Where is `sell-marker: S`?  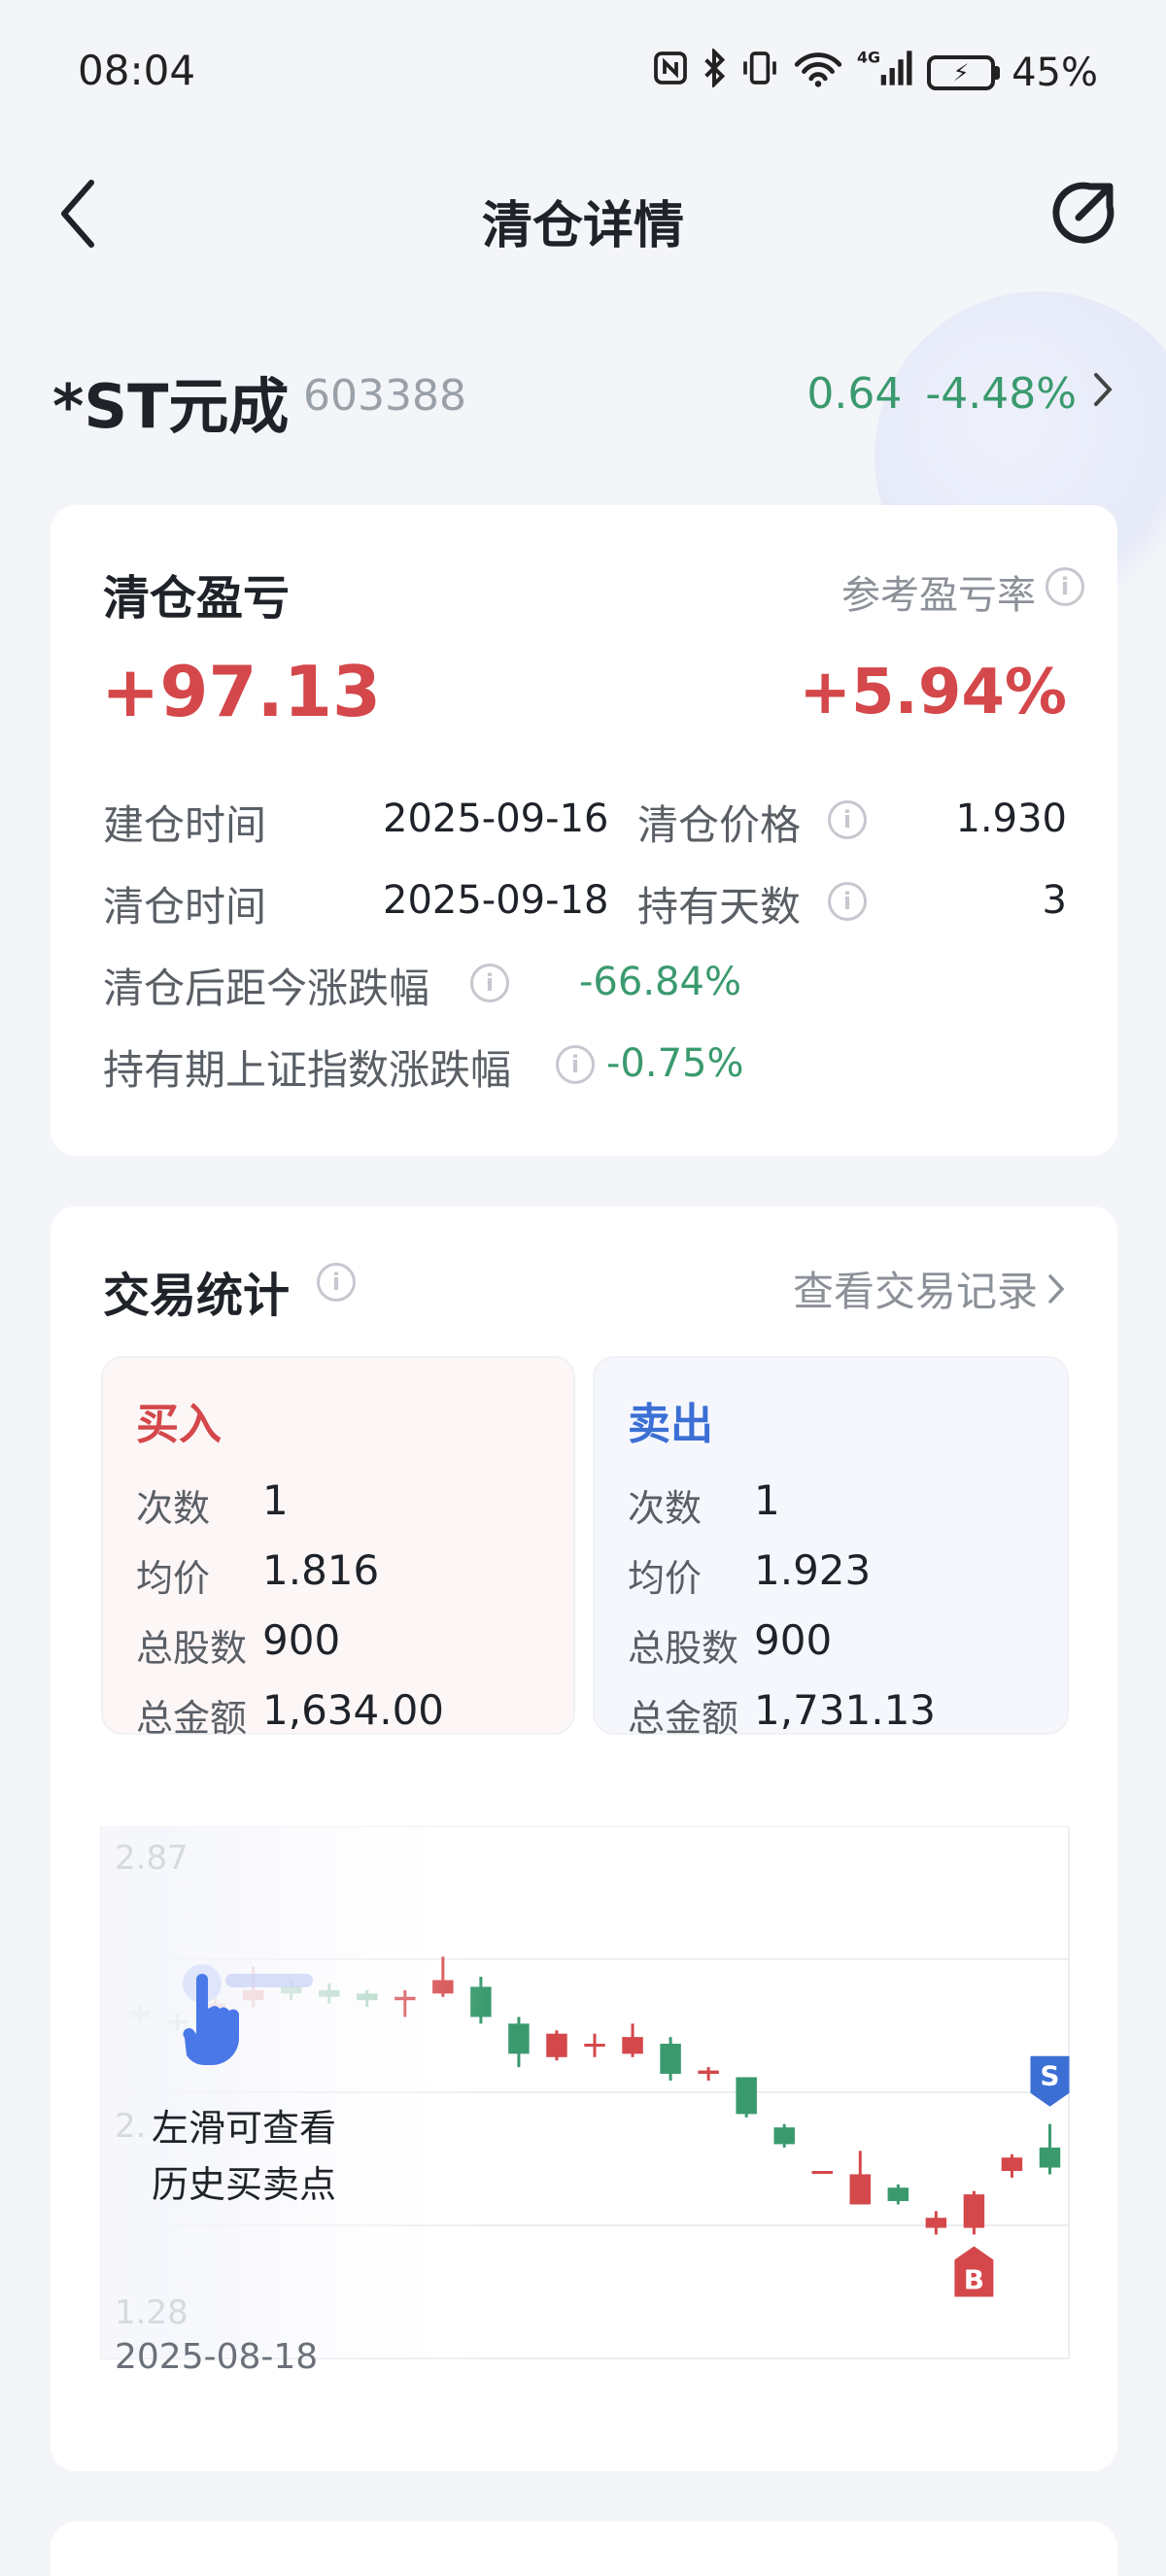 sell-marker: S is located at coordinates (1050, 2081).